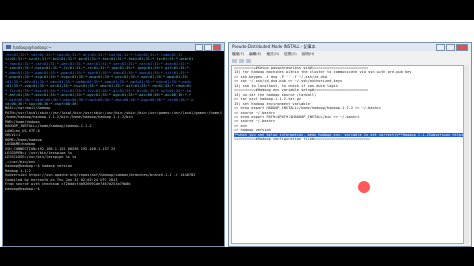  Describe the element at coordinates (237, 10) in the screenshot. I see `letterbox-top` at that location.